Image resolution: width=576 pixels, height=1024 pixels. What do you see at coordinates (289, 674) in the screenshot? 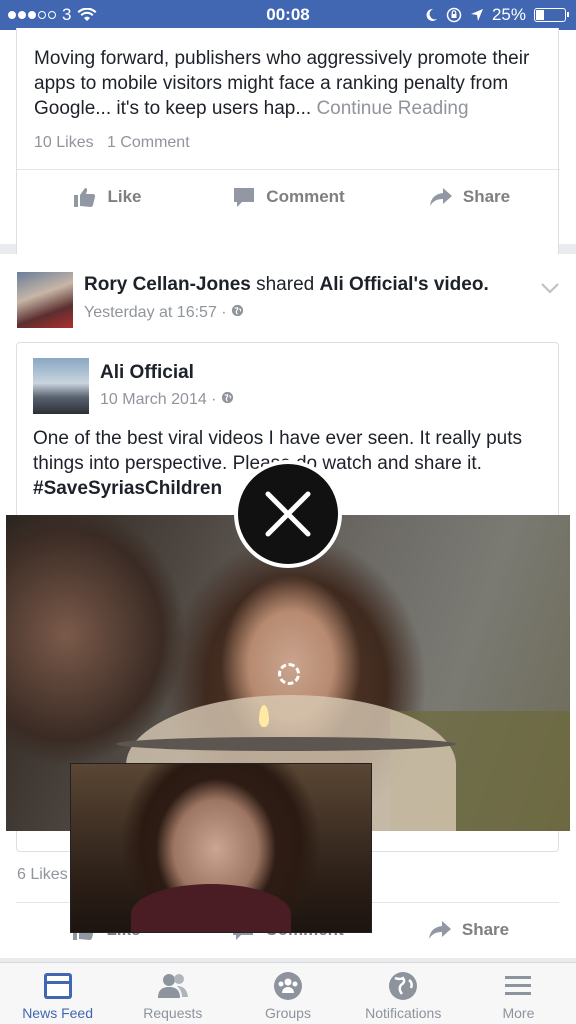
I see `loading-spinner-icon` at bounding box center [289, 674].